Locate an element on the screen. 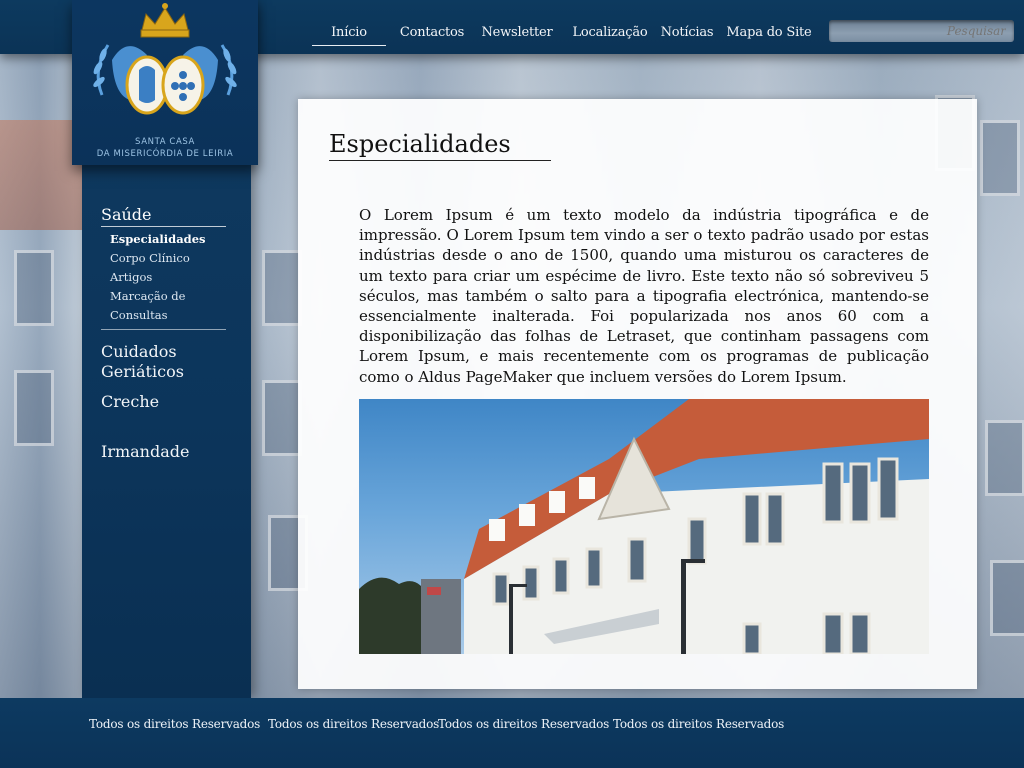  sidebar-item-marcacao-consultas: Marcação de Consultas is located at coordinates (168, 306).